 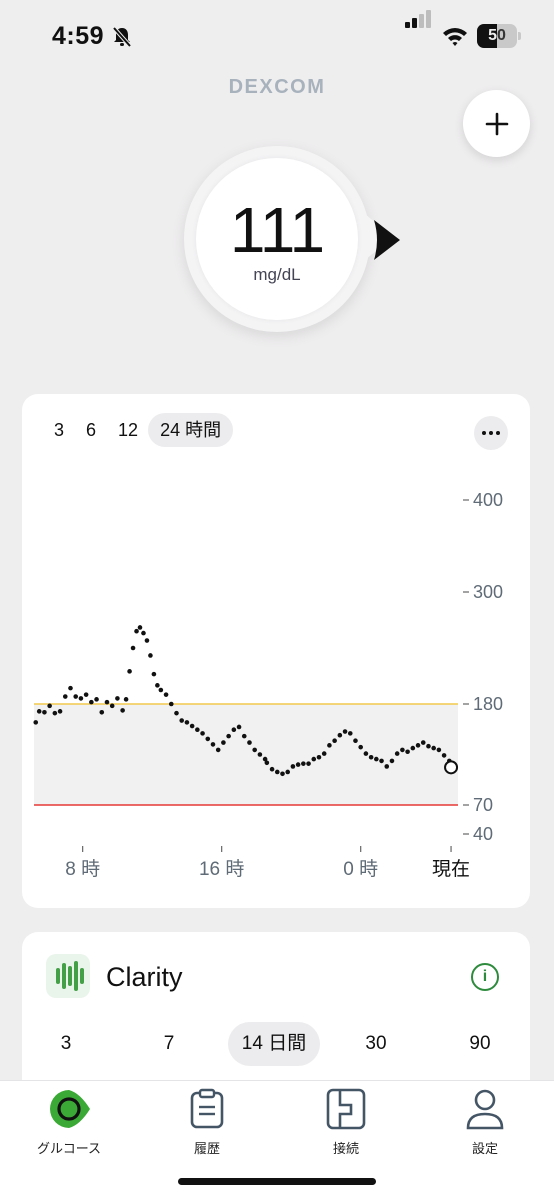 What do you see at coordinates (277, 274) in the screenshot?
I see `glucose-unit: mg/dL` at bounding box center [277, 274].